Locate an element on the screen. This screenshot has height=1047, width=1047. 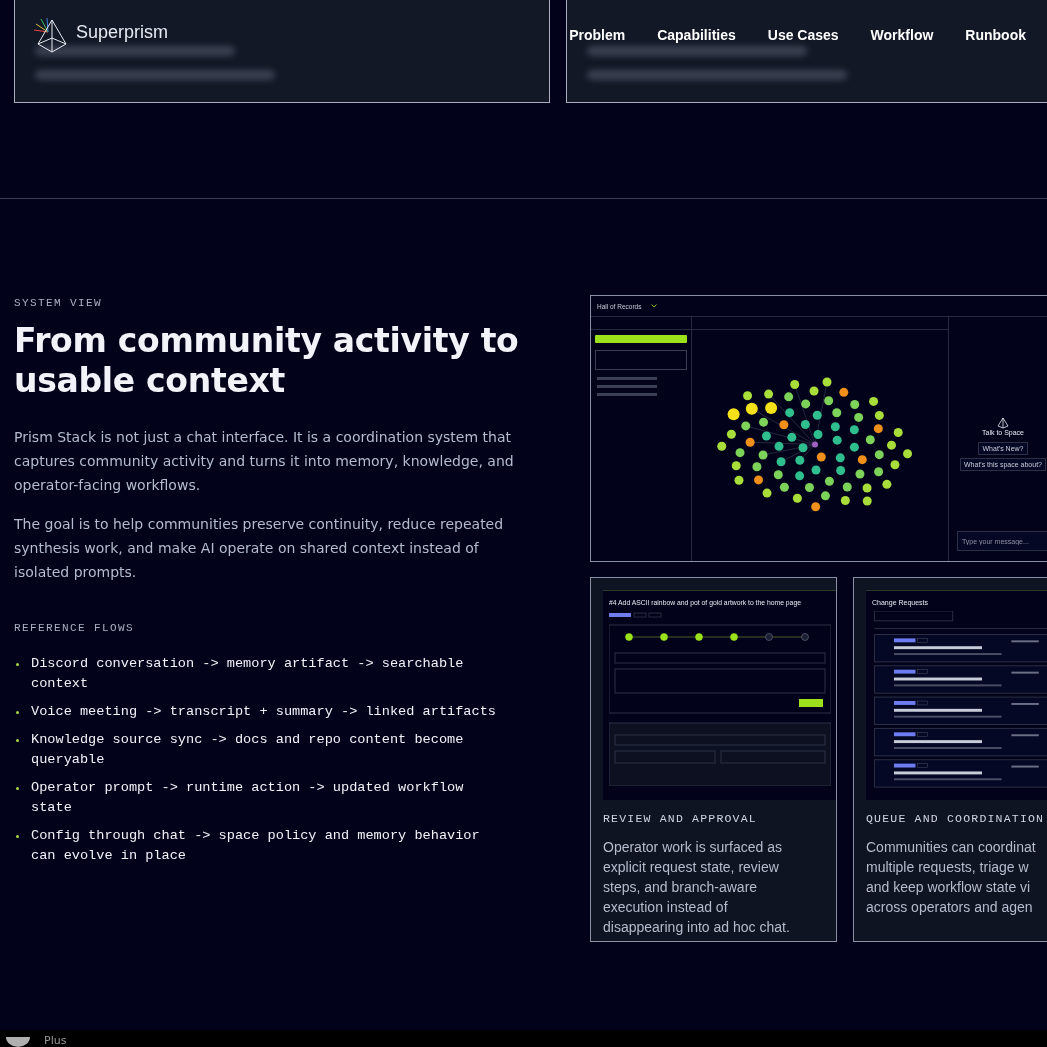
nav-link: Runbook is located at coordinates (995, 35).